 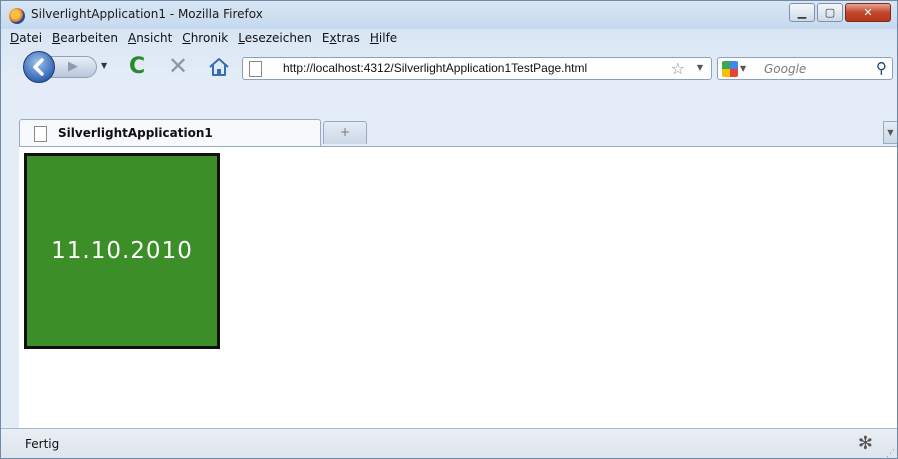 What do you see at coordinates (135, 133) in the screenshot?
I see `tab-label: SilverlightApplication1` at bounding box center [135, 133].